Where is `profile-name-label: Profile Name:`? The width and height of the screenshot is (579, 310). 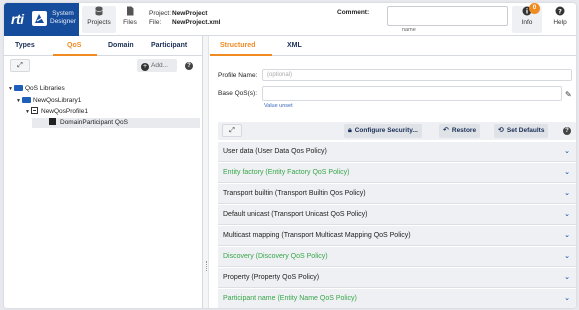
profile-name-label: Profile Name: is located at coordinates (238, 75).